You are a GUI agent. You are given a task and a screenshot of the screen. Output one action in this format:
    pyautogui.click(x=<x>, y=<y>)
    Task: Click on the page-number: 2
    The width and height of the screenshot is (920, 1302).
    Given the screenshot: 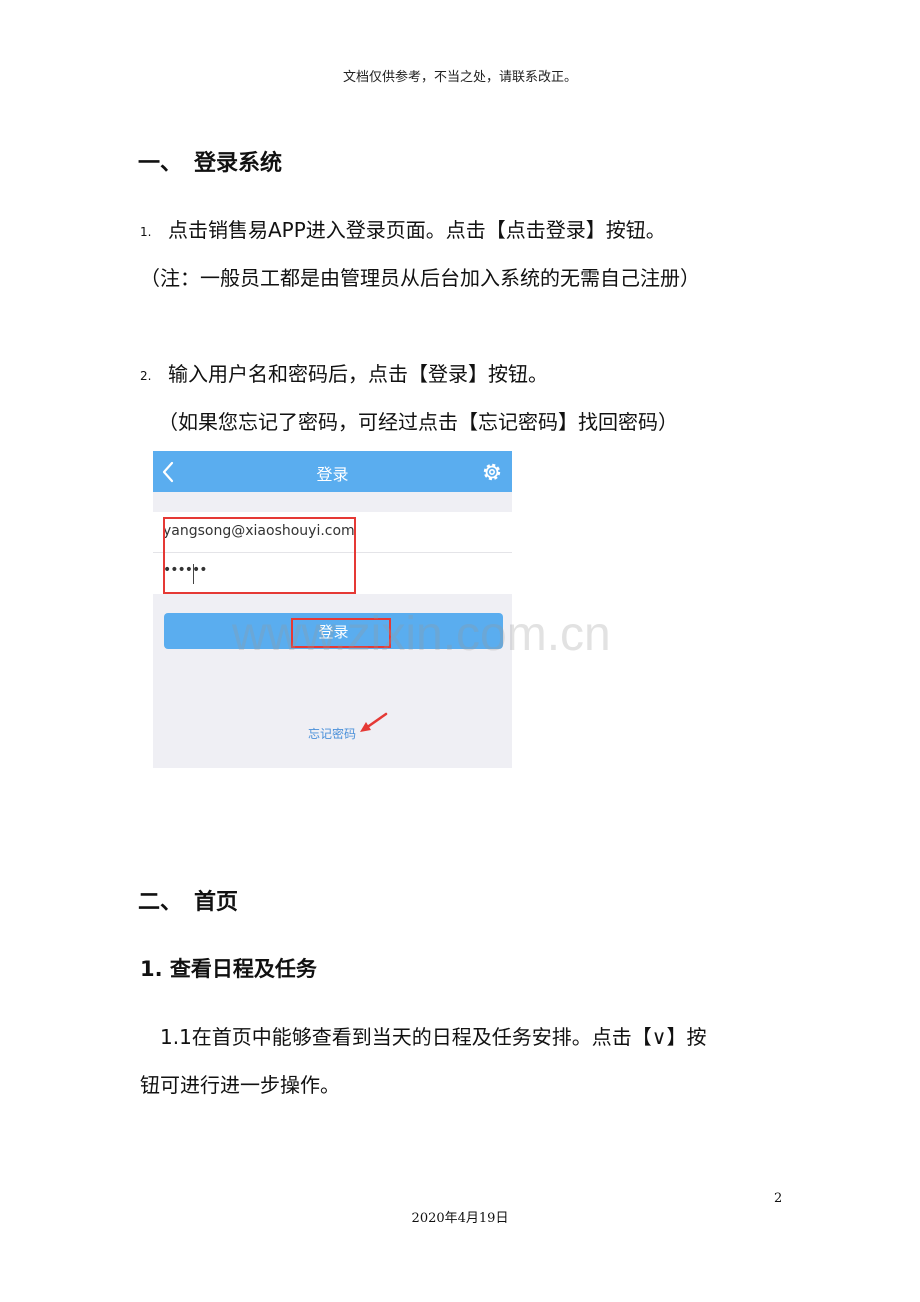 What is the action you would take?
    pyautogui.click(x=778, y=1198)
    